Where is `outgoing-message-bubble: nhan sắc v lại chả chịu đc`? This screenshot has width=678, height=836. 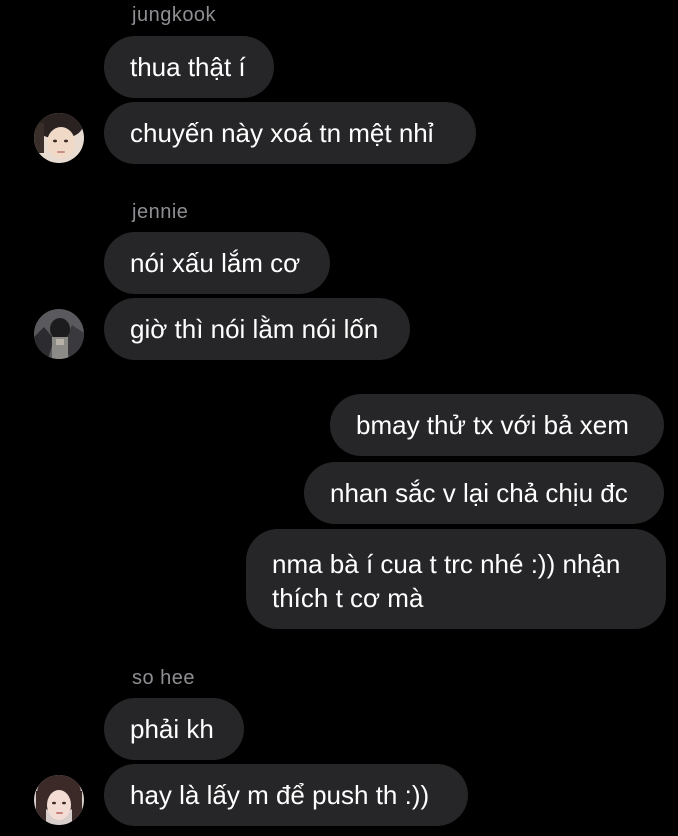
outgoing-message-bubble: nhan sắc v lại chả chịu đc is located at coordinates (484, 493).